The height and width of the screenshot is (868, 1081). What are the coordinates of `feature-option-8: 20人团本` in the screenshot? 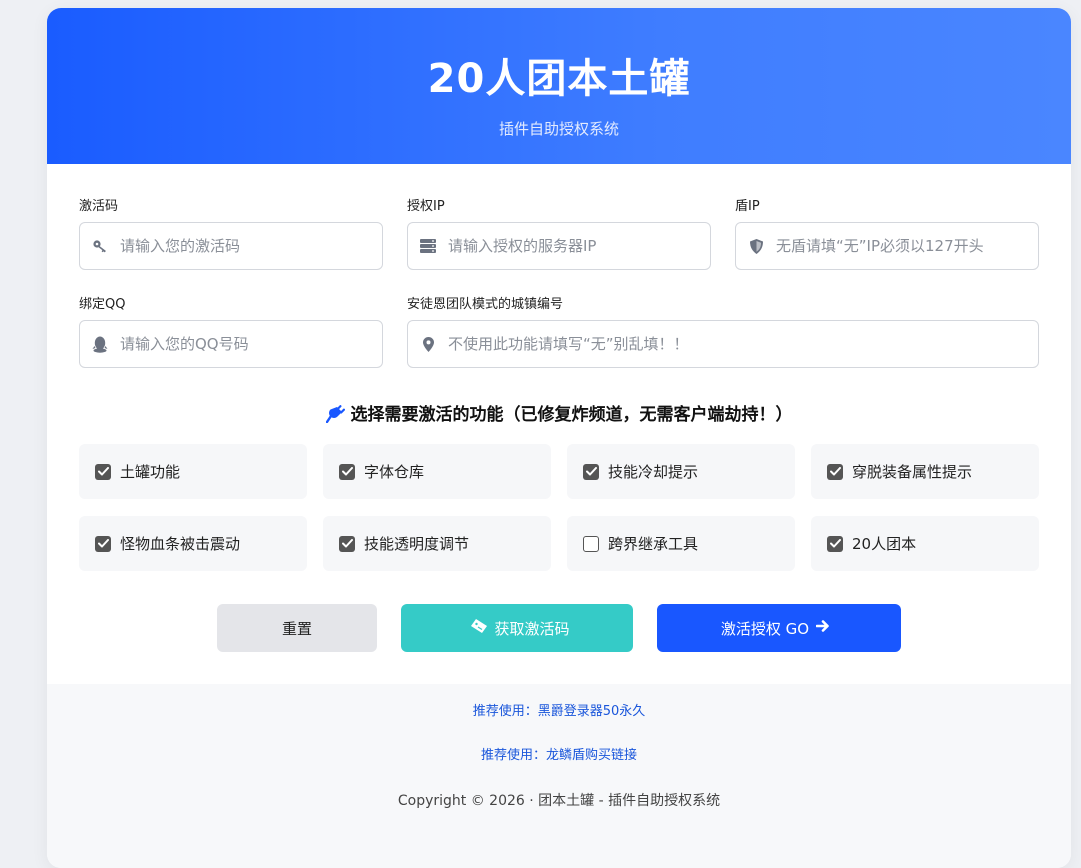 It's located at (925, 543).